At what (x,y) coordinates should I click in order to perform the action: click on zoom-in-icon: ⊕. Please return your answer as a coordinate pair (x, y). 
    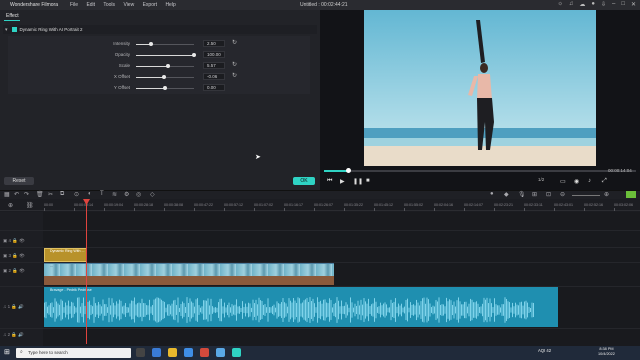
    Looking at the image, I should click on (606, 194).